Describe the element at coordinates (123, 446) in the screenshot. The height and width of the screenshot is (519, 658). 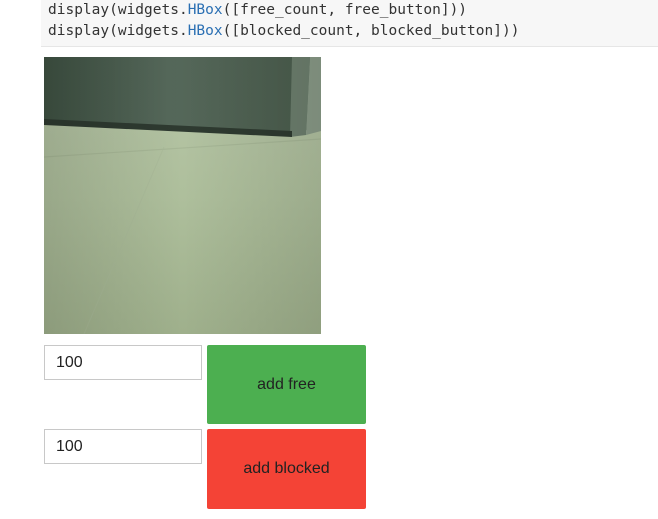
I see `blocked-count-input` at that location.